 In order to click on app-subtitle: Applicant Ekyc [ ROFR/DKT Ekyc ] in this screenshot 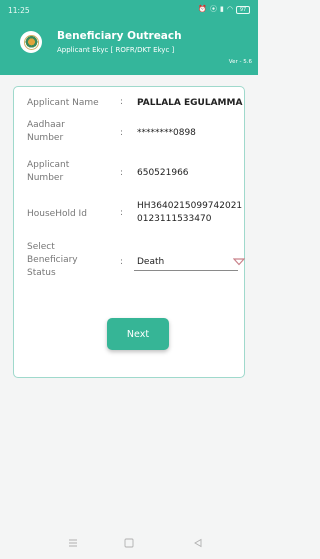, I will do `click(116, 50)`.